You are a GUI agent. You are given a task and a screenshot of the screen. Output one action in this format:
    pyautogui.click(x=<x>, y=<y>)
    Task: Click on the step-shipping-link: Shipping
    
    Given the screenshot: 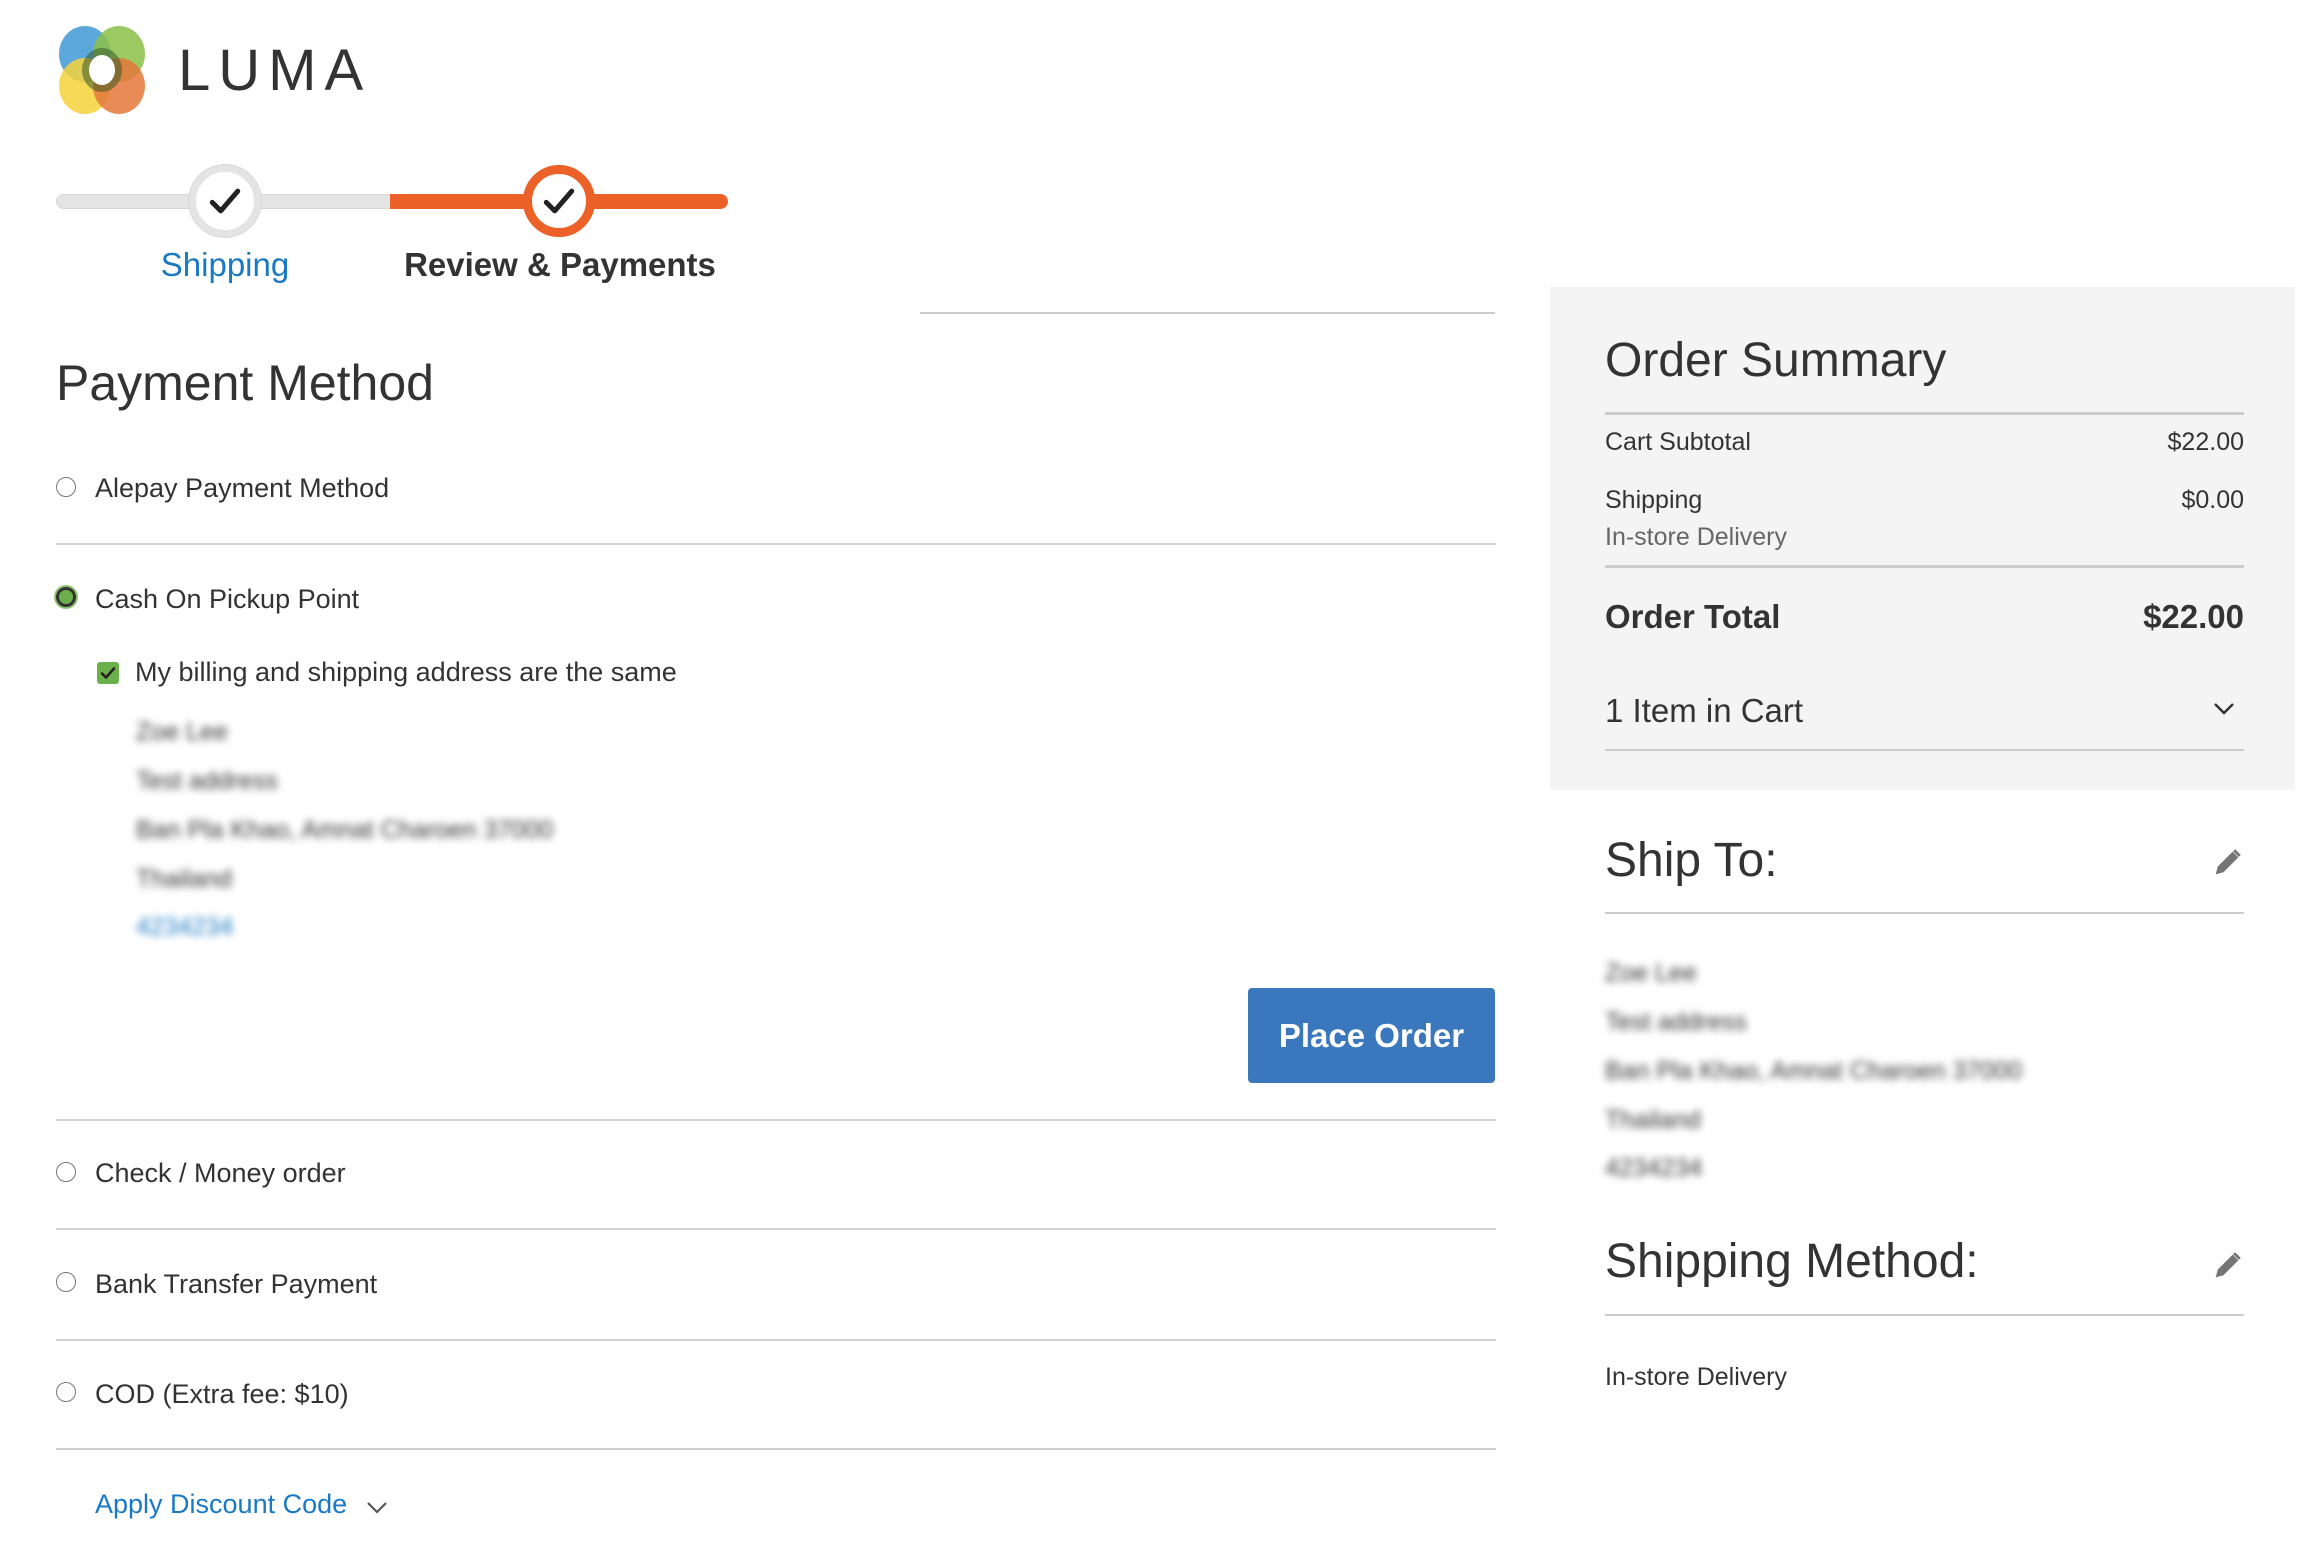 What is the action you would take?
    pyautogui.click(x=225, y=265)
    